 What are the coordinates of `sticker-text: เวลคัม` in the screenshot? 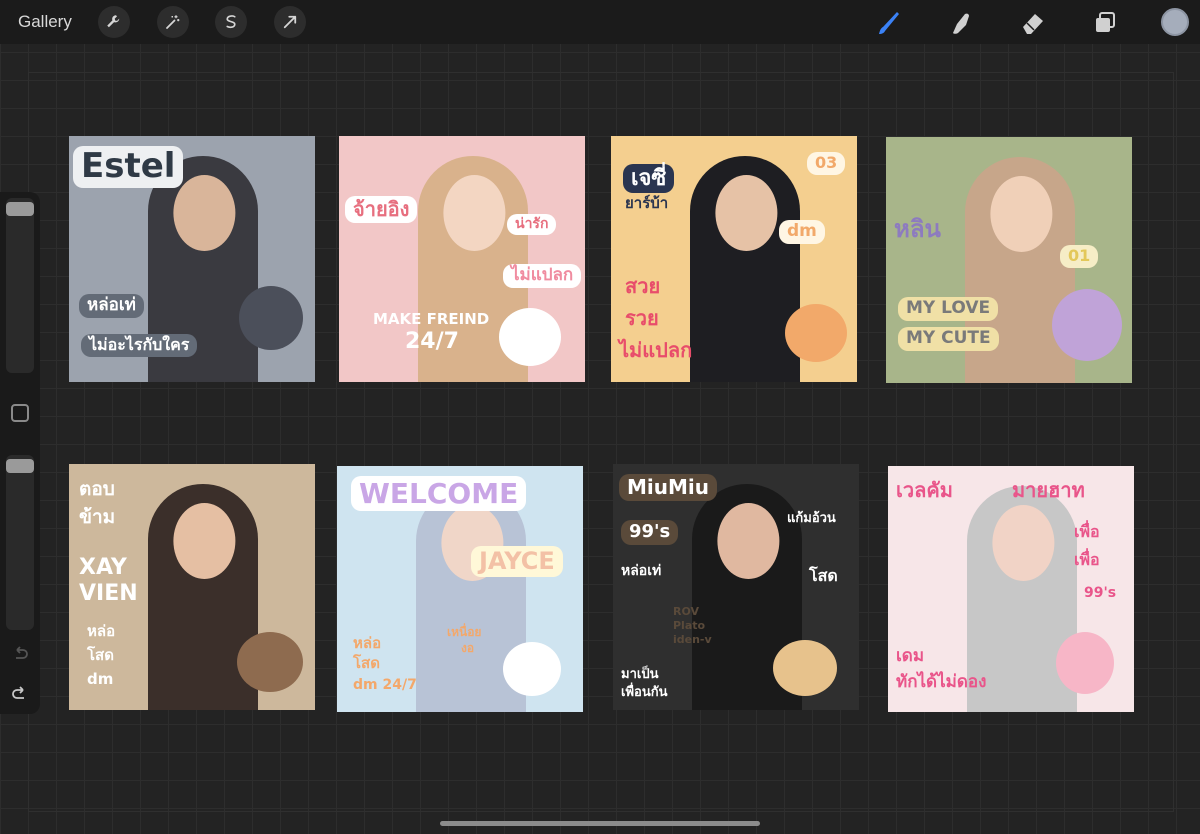 It's located at (924, 490).